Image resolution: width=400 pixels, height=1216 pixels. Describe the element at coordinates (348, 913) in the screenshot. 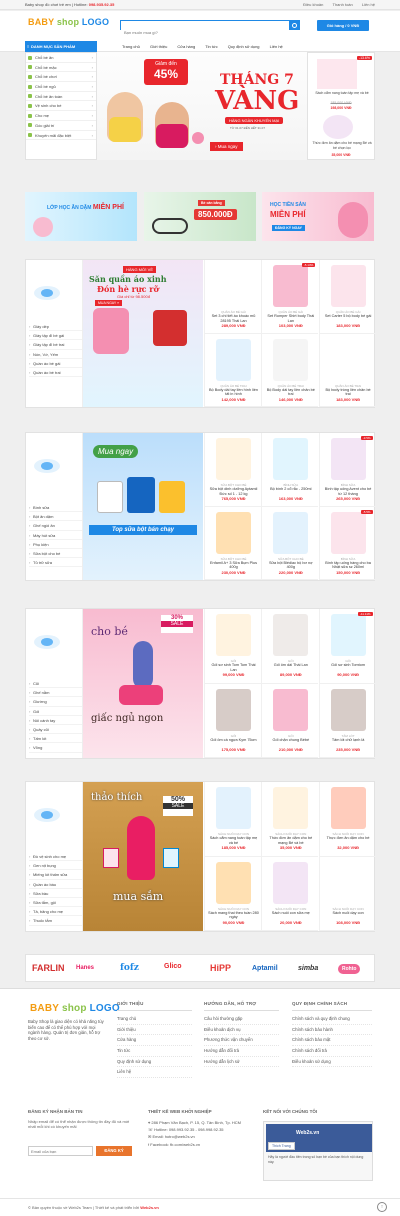

I see `product-name: Sách nuôi dạy con` at that location.